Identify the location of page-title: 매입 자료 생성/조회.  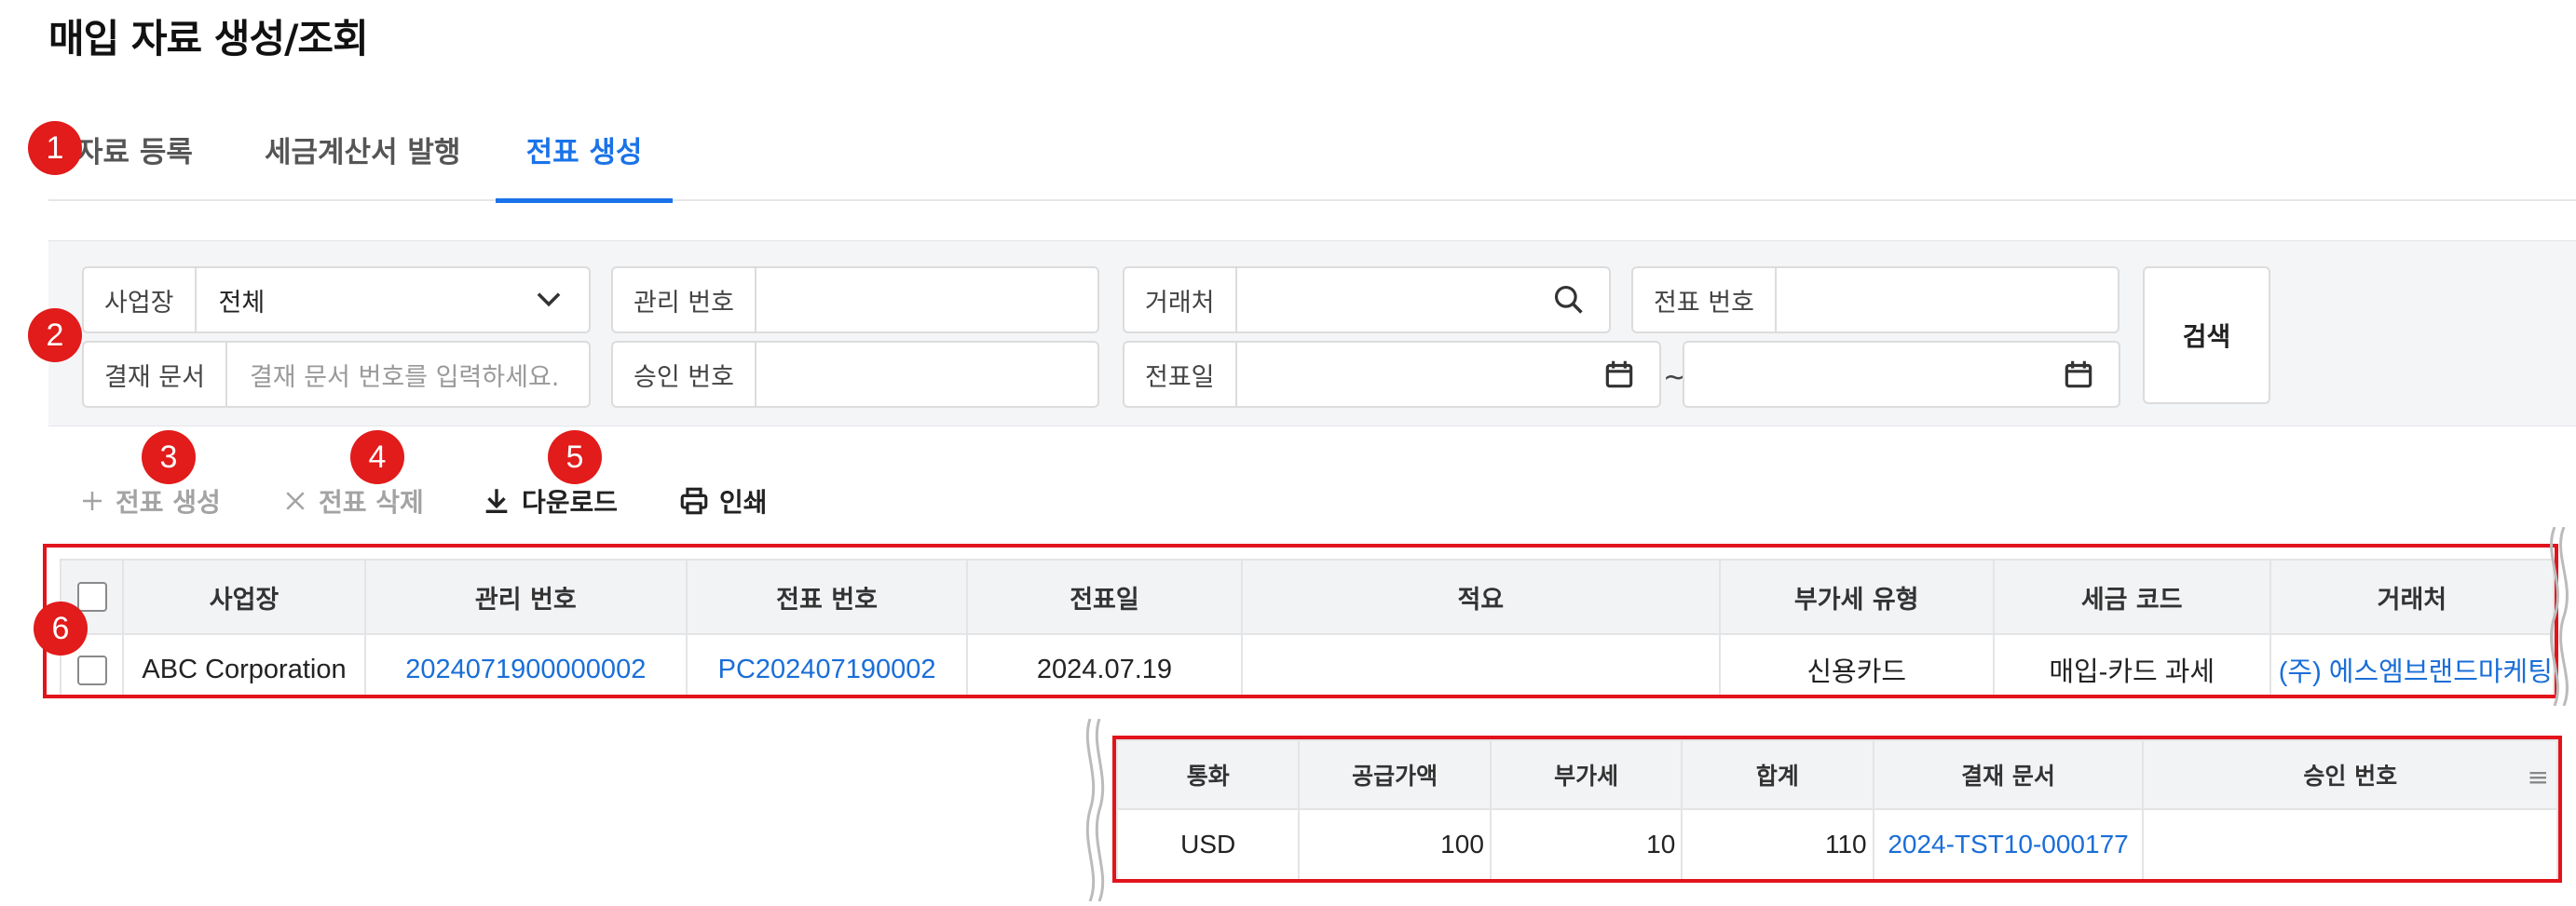
(208, 38).